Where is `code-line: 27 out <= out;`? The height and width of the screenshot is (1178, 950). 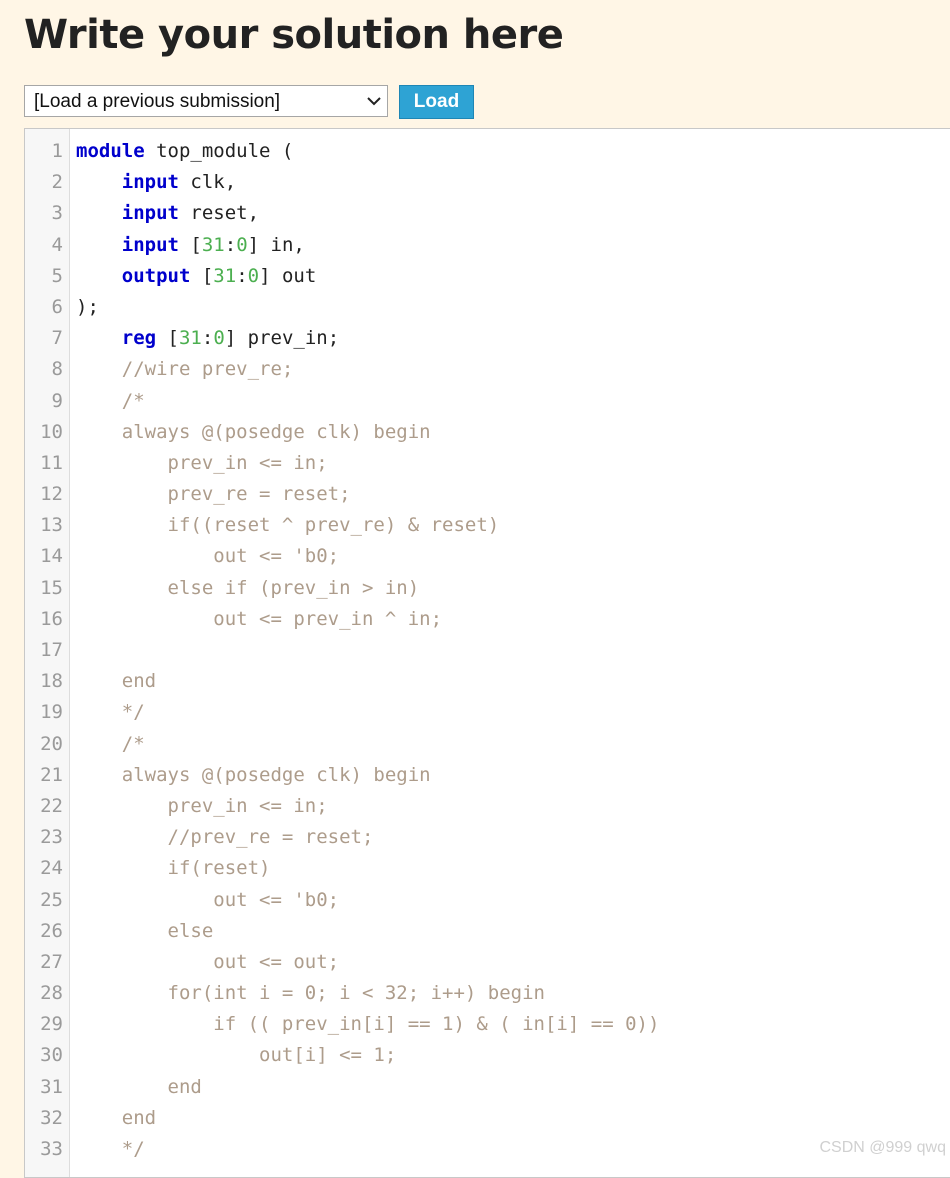
code-line: 27 out <= out; is located at coordinates (487, 962).